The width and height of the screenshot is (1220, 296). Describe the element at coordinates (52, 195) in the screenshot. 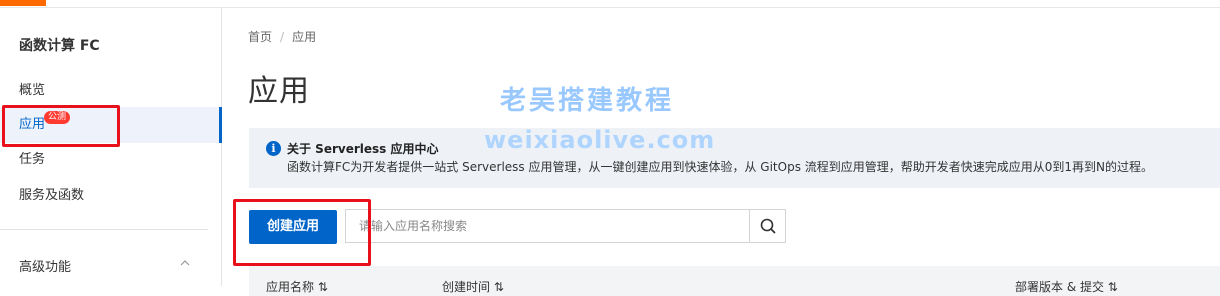

I see `sidebar-item-label: 服务及函数` at that location.